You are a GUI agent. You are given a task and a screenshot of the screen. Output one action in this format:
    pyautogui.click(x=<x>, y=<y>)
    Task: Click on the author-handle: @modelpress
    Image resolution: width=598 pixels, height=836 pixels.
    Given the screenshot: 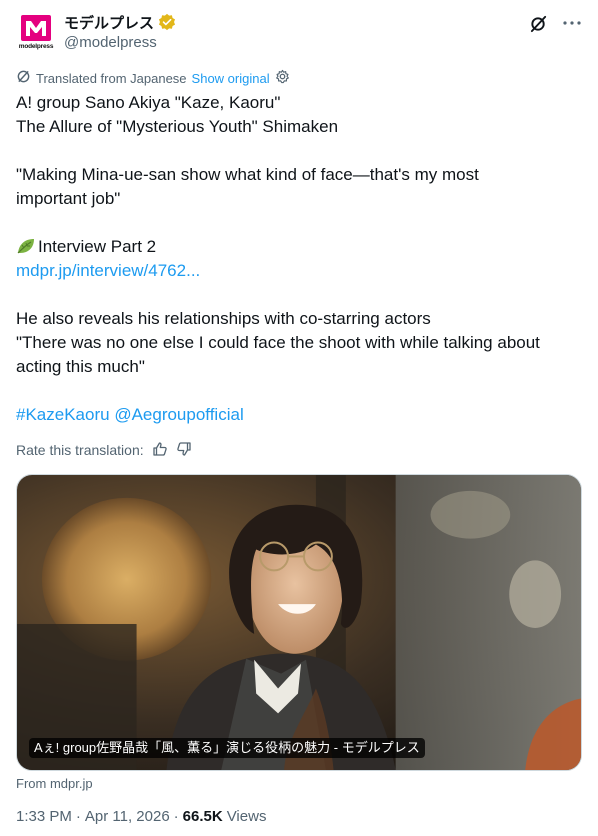 What is the action you would take?
    pyautogui.click(x=110, y=42)
    